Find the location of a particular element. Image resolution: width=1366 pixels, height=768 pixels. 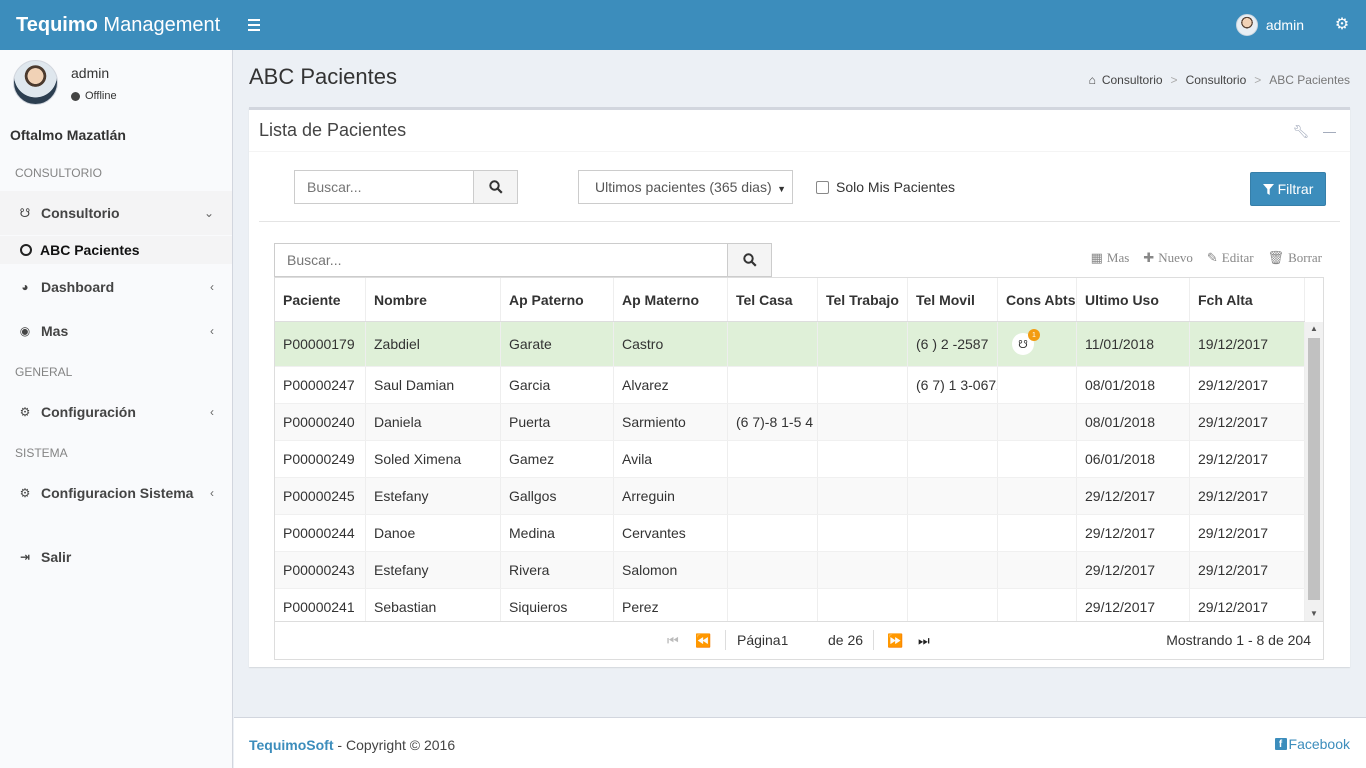

sidebar-item-consultorio: ☋ Consultorio ⌄ is located at coordinates (116, 213).